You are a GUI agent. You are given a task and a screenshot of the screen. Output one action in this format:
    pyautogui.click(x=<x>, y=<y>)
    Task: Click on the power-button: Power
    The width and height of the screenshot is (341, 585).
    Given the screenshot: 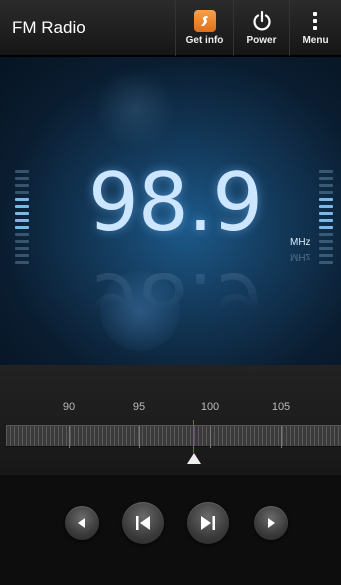 What is the action you would take?
    pyautogui.click(x=261, y=28)
    